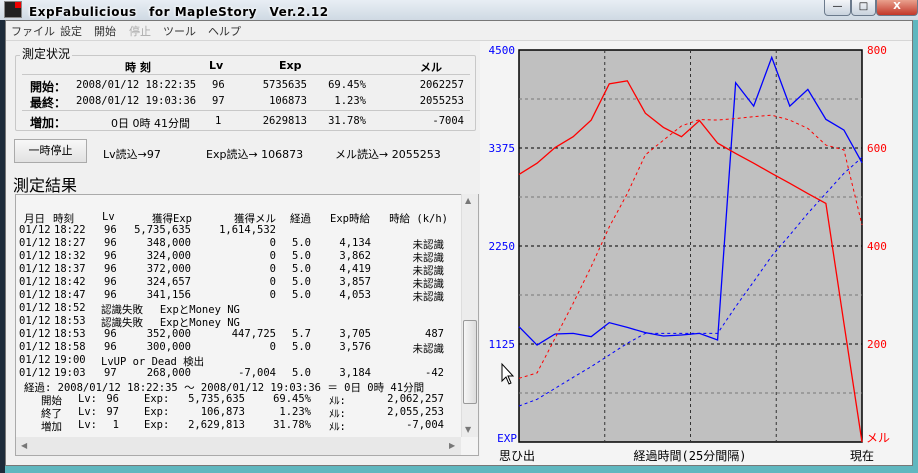  Describe the element at coordinates (288, 101) in the screenshot. I see `last-exp: 106873` at that location.